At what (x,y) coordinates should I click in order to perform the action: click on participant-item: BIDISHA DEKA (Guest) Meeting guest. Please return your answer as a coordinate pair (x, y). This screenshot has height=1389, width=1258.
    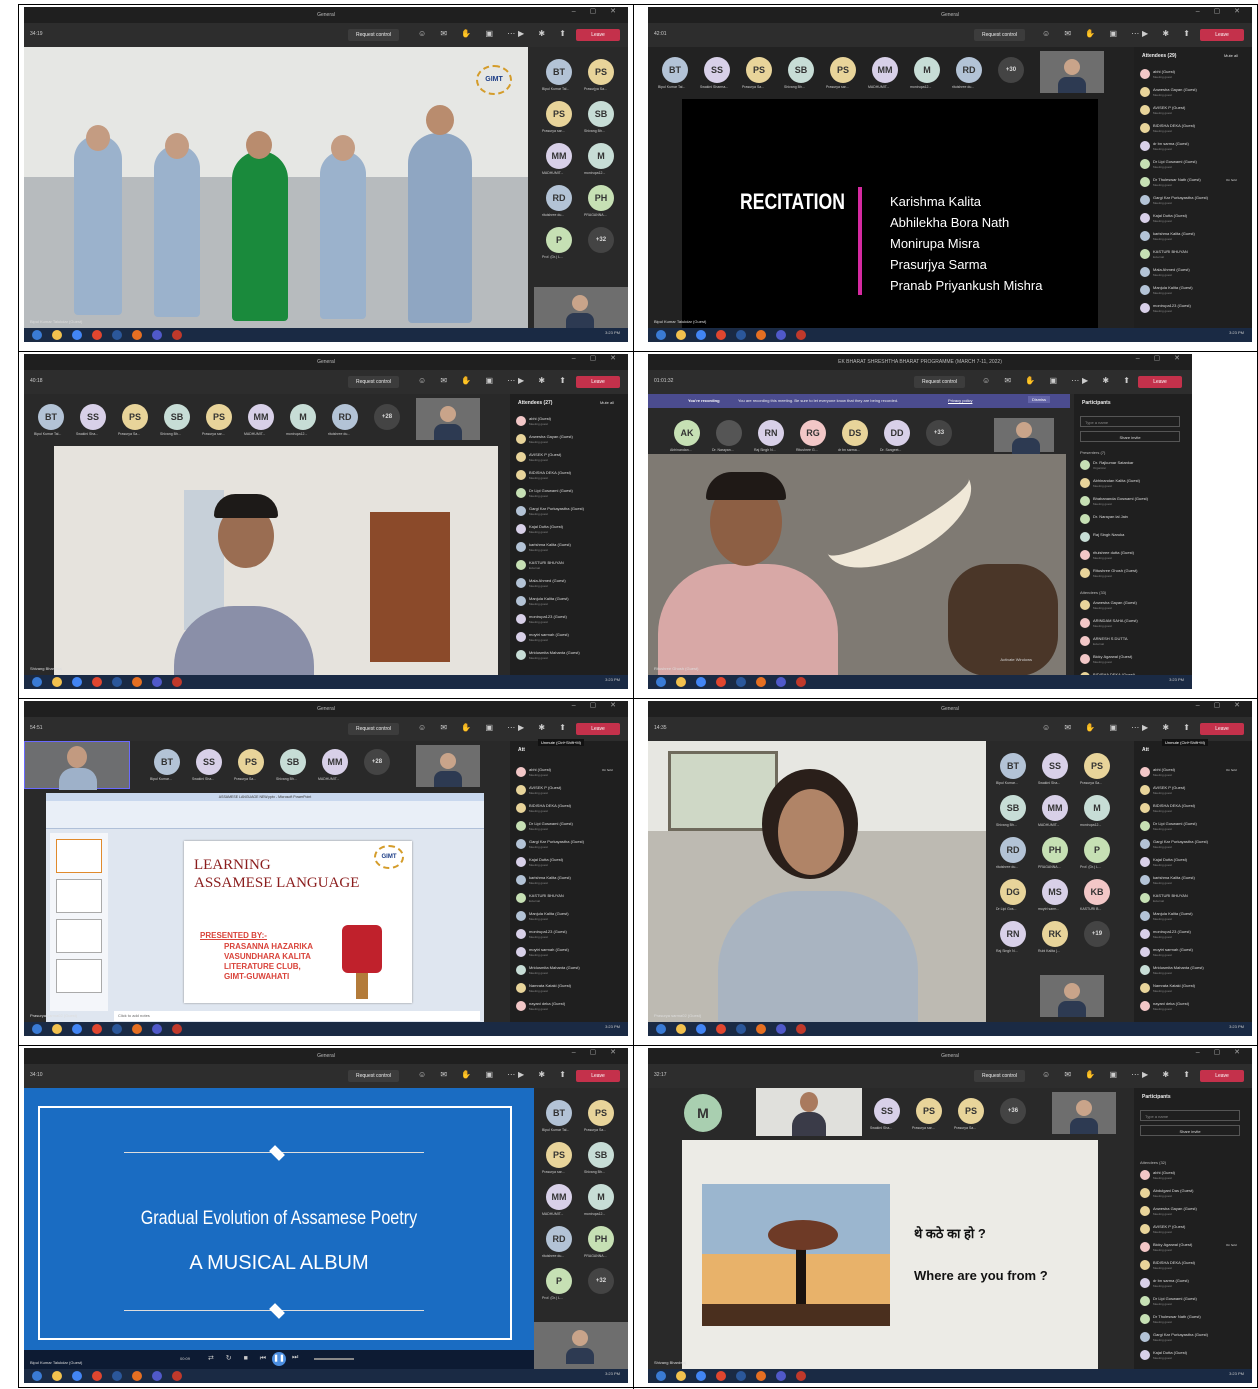
    Looking at the image, I should click on (570, 809).